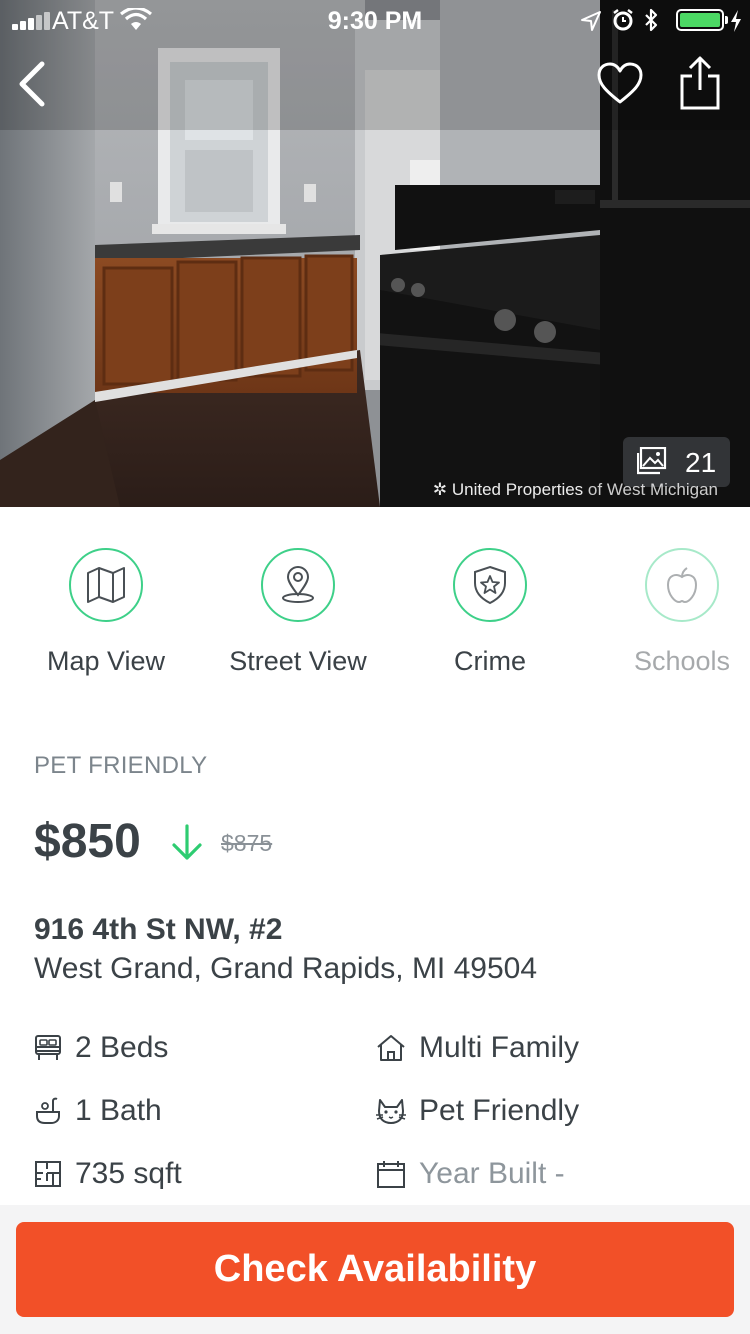  I want to click on schools-button: Schools, so click(671, 612).